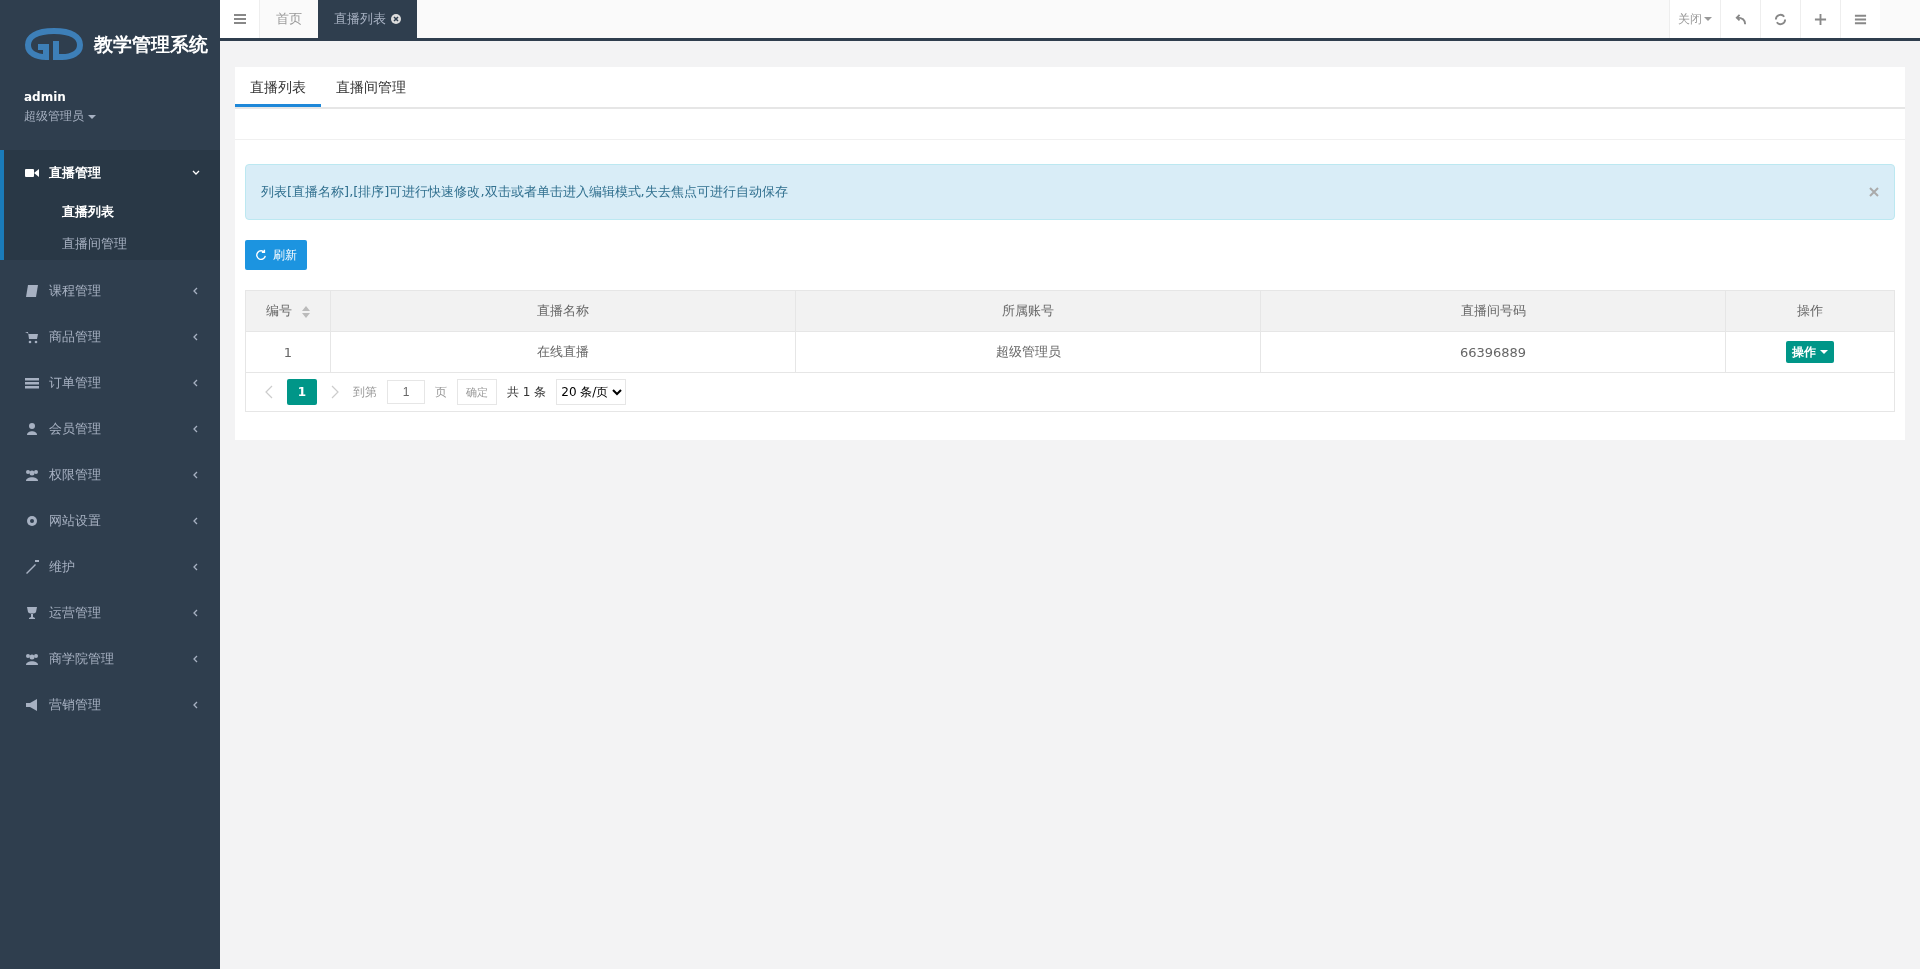 The height and width of the screenshot is (969, 1920). What do you see at coordinates (289, 19) in the screenshot?
I see `page-tab: 首页` at bounding box center [289, 19].